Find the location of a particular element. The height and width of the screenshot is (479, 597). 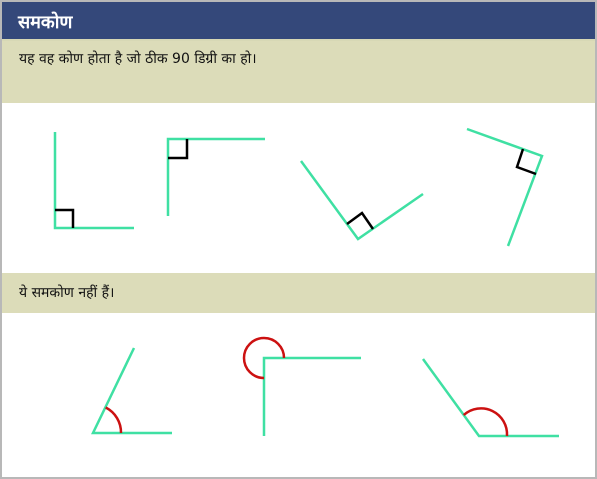

acute-angle-figure is located at coordinates (131, 391).